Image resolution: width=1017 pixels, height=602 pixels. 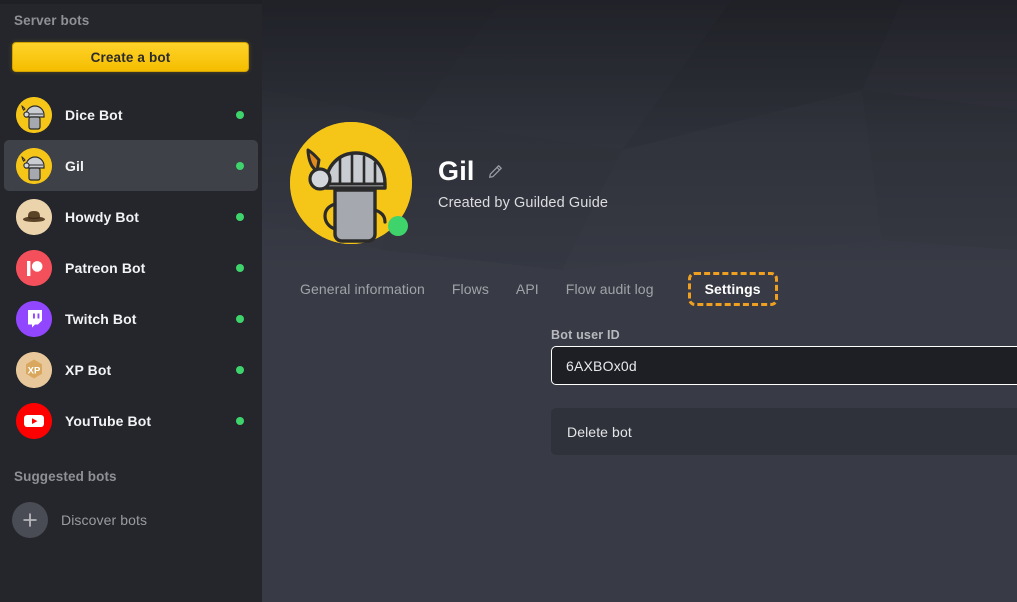 What do you see at coordinates (52, 20) in the screenshot?
I see `server-bots-section-label: Server bots` at bounding box center [52, 20].